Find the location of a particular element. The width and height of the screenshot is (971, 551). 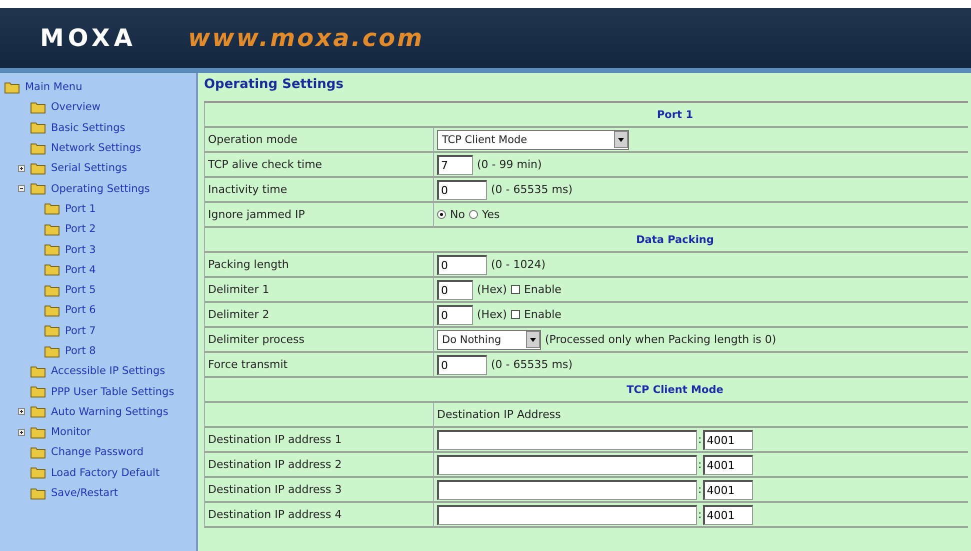

menu-item: Save/Restart is located at coordinates (84, 493).